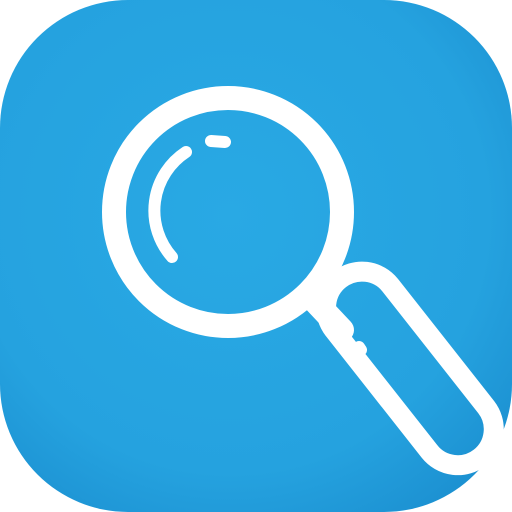 The image size is (512, 512). What do you see at coordinates (360, 348) in the screenshot?
I see `handle-dot` at bounding box center [360, 348].